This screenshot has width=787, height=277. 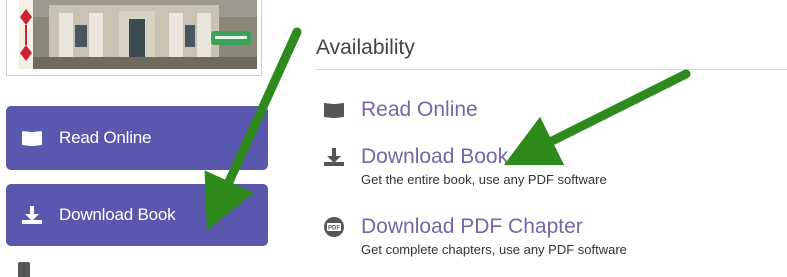 What do you see at coordinates (24, 269) in the screenshot?
I see `device-icon` at bounding box center [24, 269].